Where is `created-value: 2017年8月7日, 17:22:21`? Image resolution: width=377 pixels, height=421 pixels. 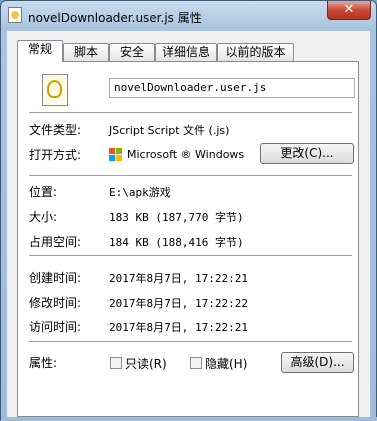
created-value: 2017年8月7日, 17:22:21 is located at coordinates (178, 278).